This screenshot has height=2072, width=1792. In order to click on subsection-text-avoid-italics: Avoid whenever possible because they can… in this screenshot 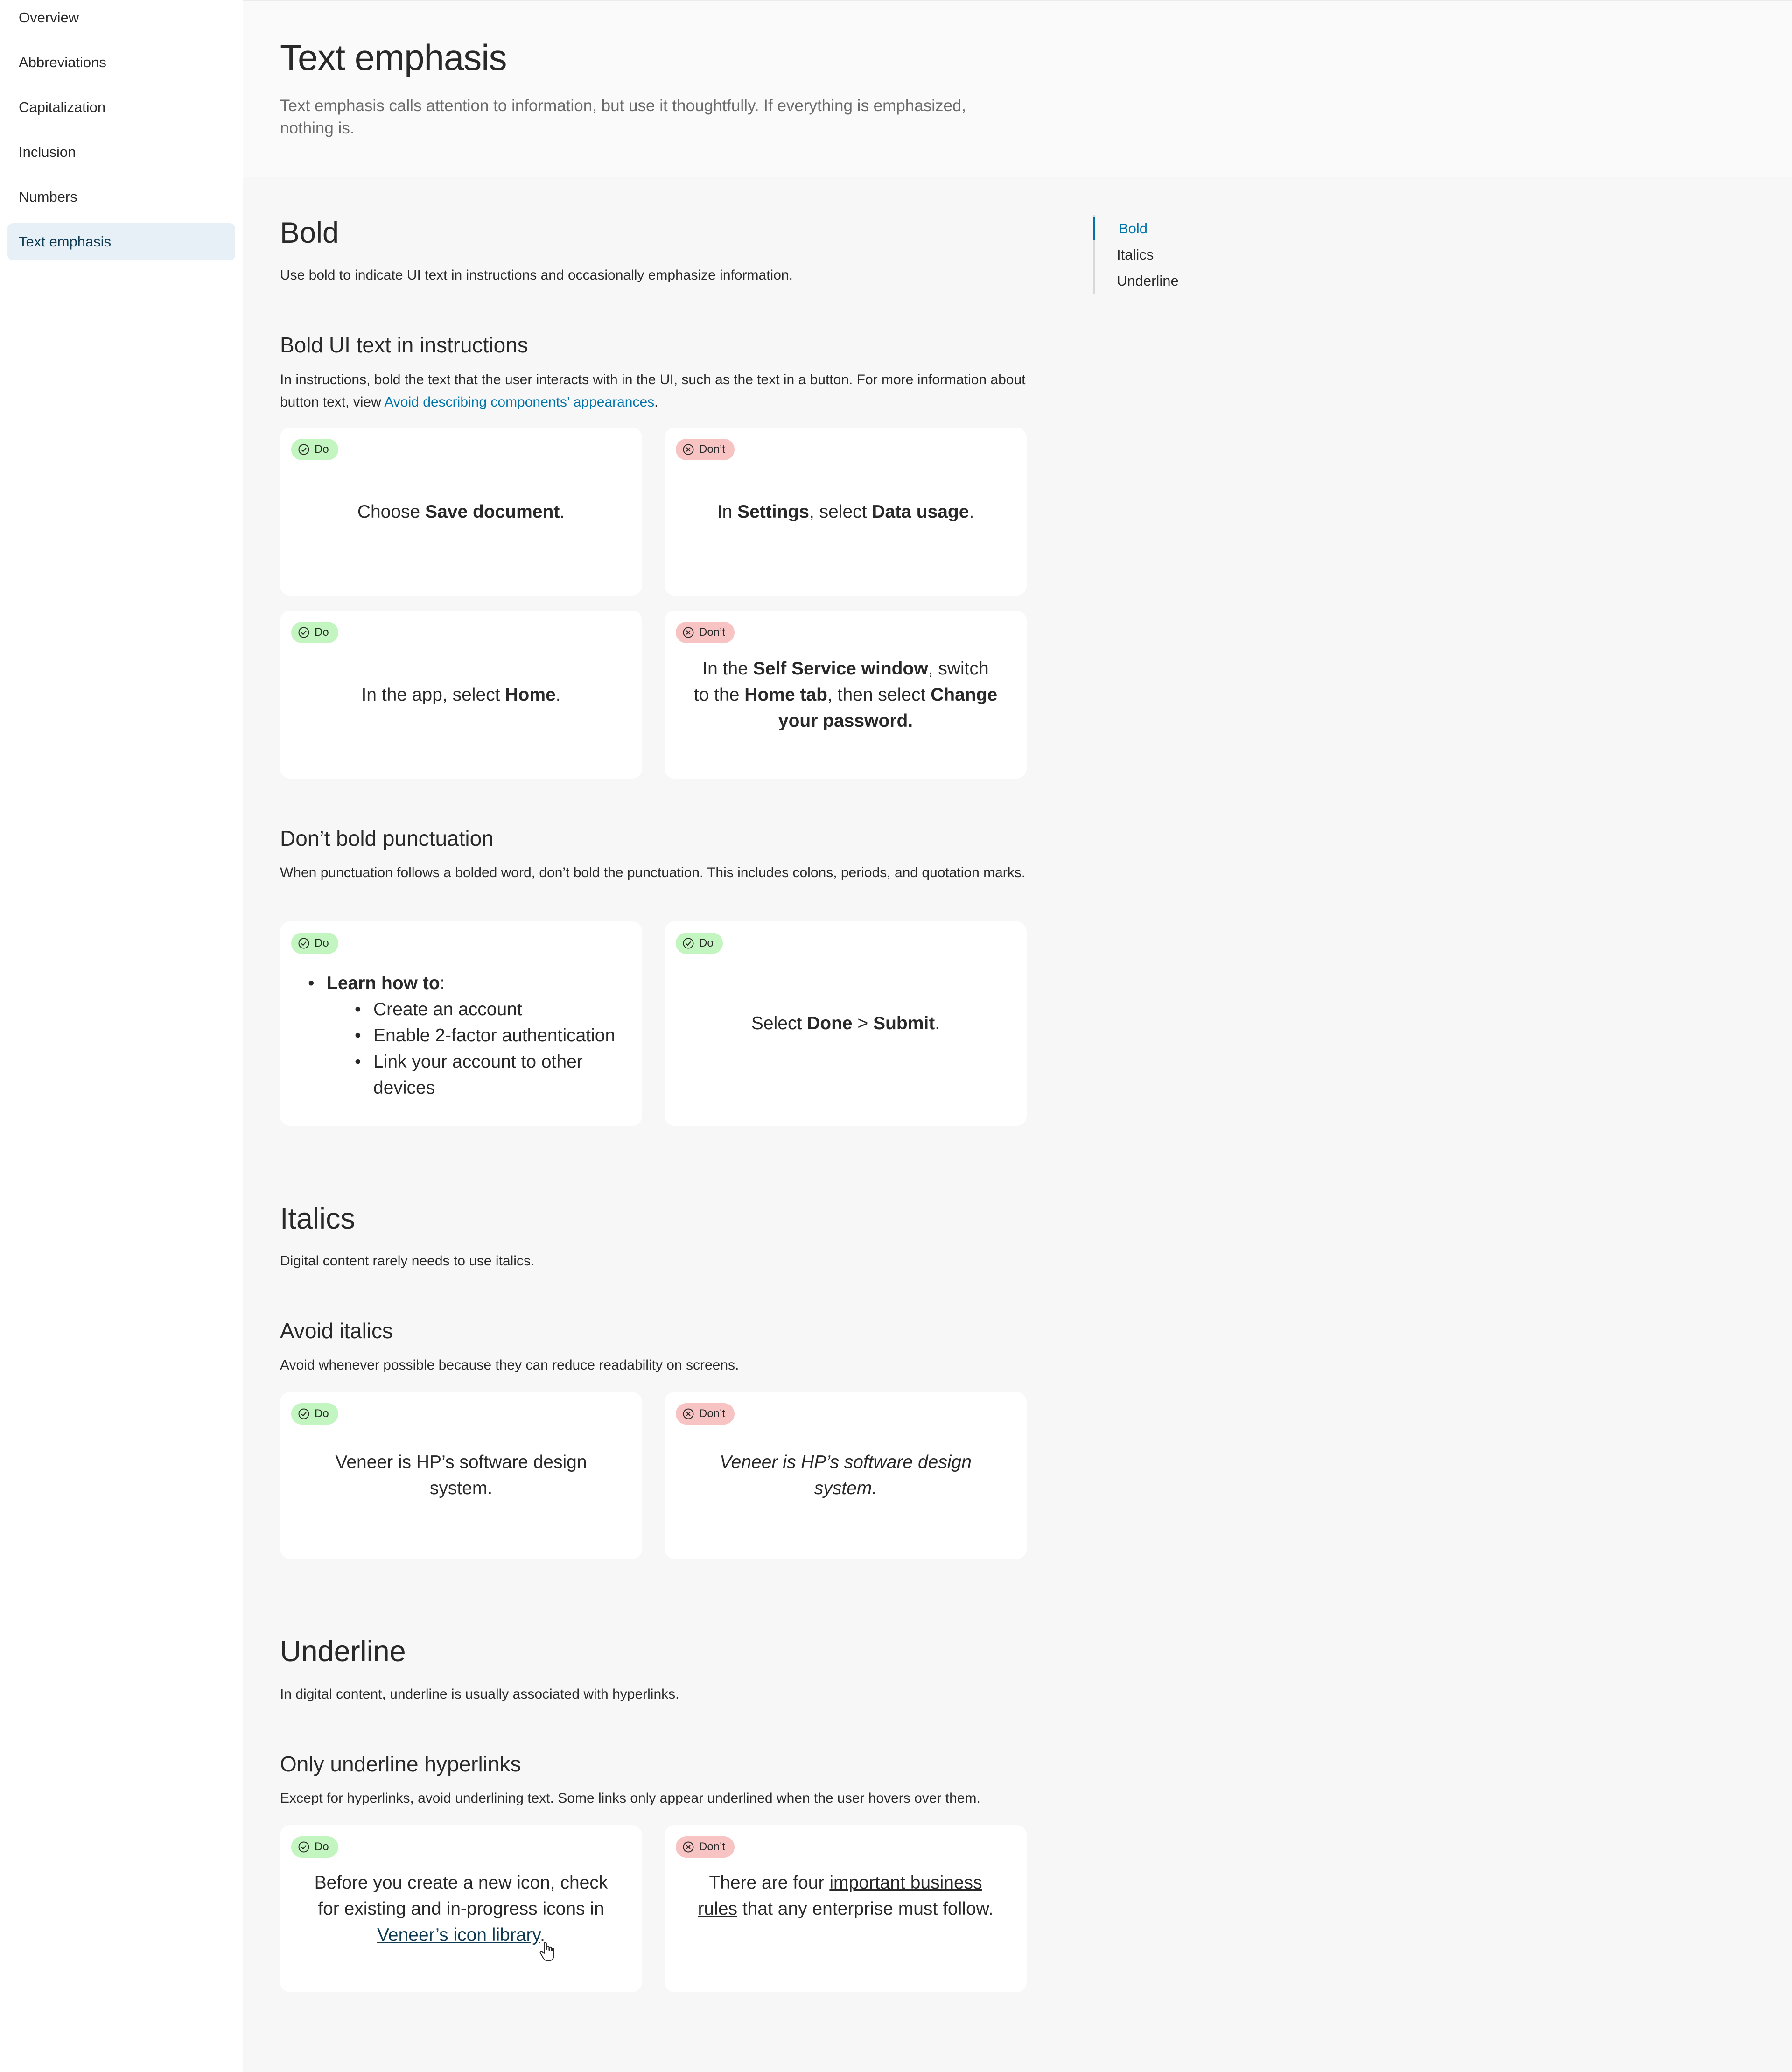, I will do `click(509, 1365)`.